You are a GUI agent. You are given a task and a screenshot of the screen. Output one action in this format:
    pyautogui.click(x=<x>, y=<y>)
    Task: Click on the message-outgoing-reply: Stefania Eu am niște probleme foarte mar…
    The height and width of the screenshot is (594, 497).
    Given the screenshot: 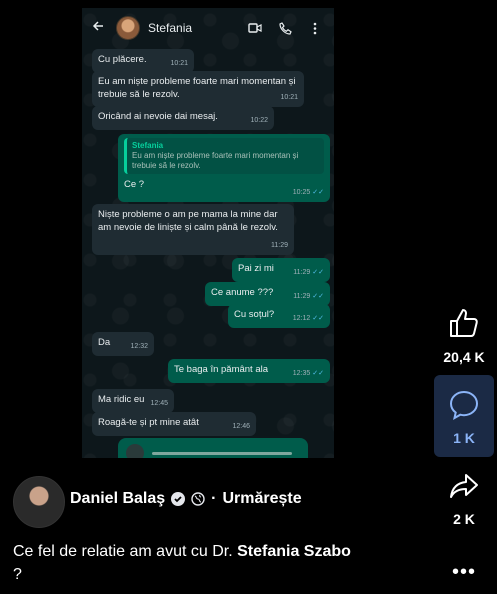 What is the action you would take?
    pyautogui.click(x=224, y=168)
    